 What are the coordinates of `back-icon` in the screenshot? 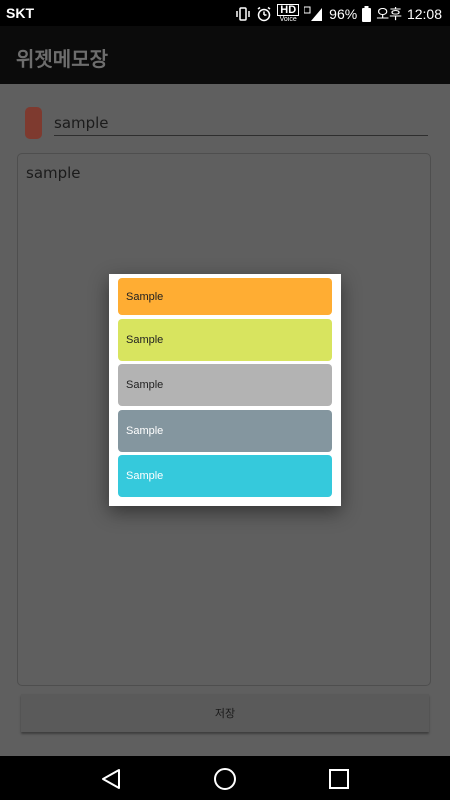 It's located at (111, 779).